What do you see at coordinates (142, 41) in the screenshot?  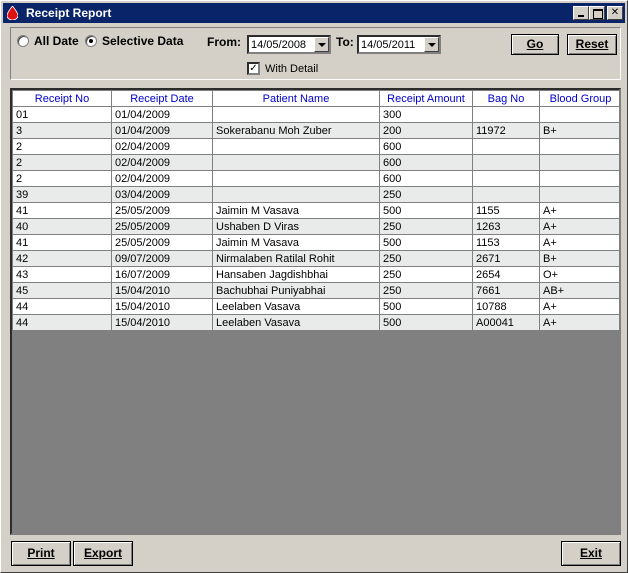 I see `selective-data-label: Selective Data` at bounding box center [142, 41].